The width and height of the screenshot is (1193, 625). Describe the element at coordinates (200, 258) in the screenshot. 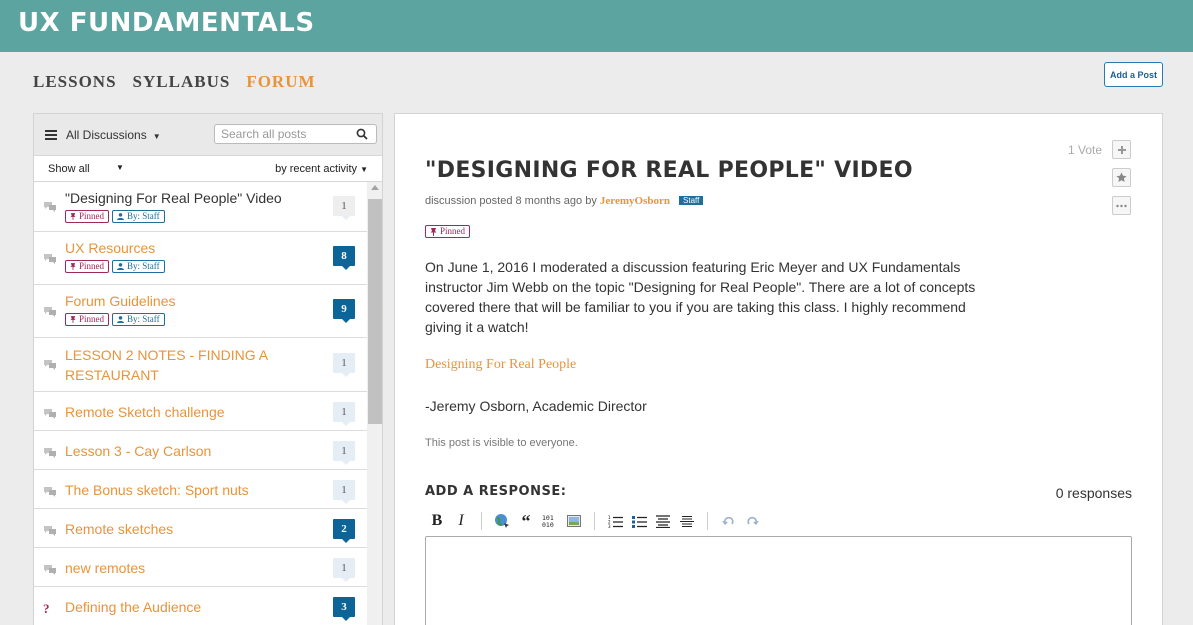

I see `discussion-item: UX Resources Pinned By: Staff 8` at that location.